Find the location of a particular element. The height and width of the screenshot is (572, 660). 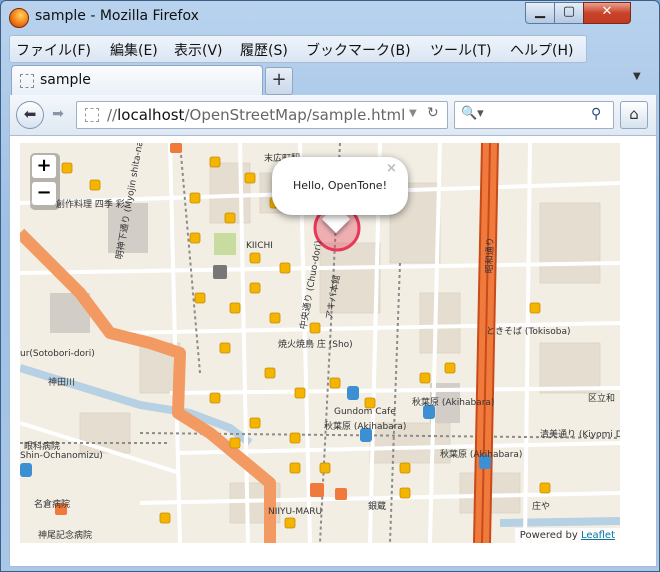

menu-history: 履歴(S) is located at coordinates (264, 50).